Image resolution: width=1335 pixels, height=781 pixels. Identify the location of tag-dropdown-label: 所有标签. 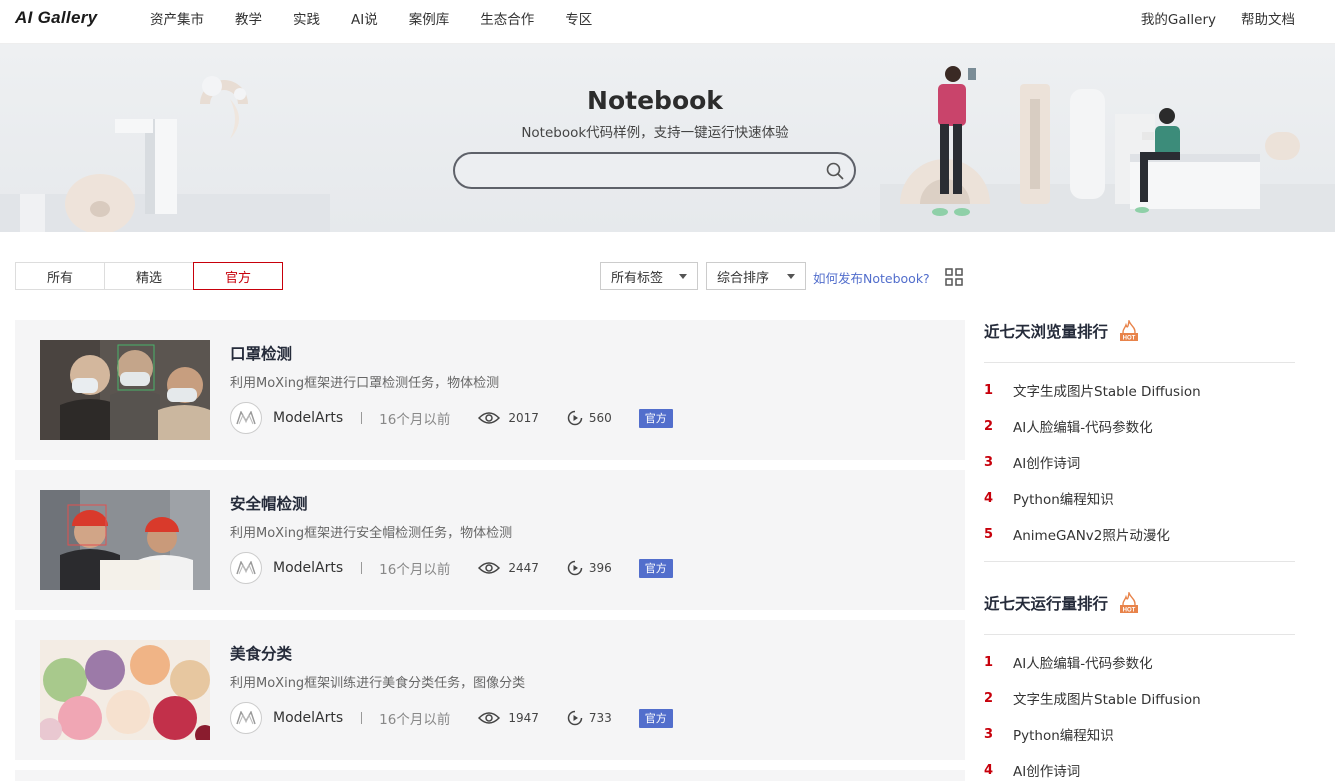
(637, 278).